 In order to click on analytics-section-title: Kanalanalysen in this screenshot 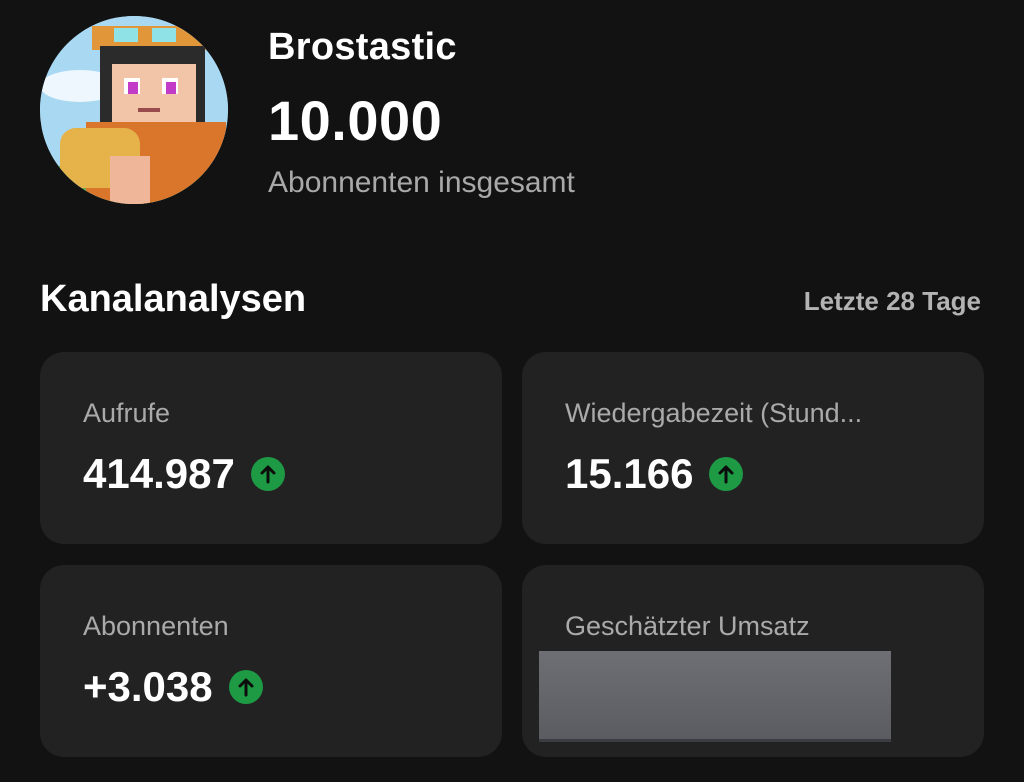, I will do `click(173, 299)`.